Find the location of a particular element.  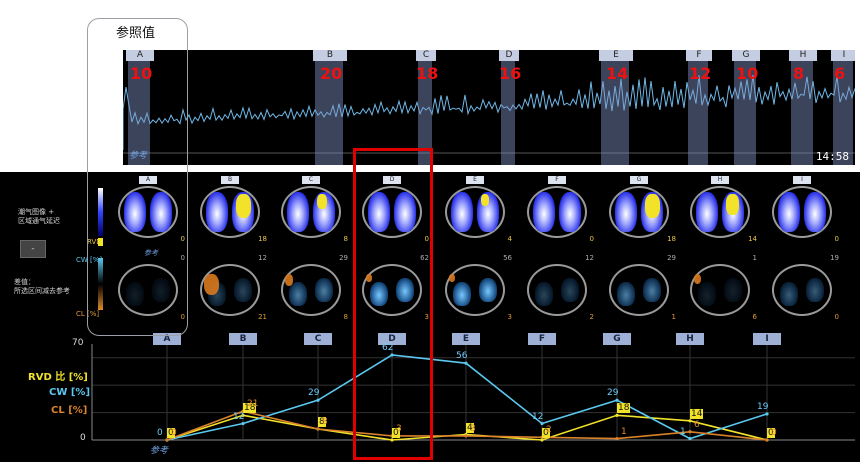

cw-value: 19 is located at coordinates (834, 258).